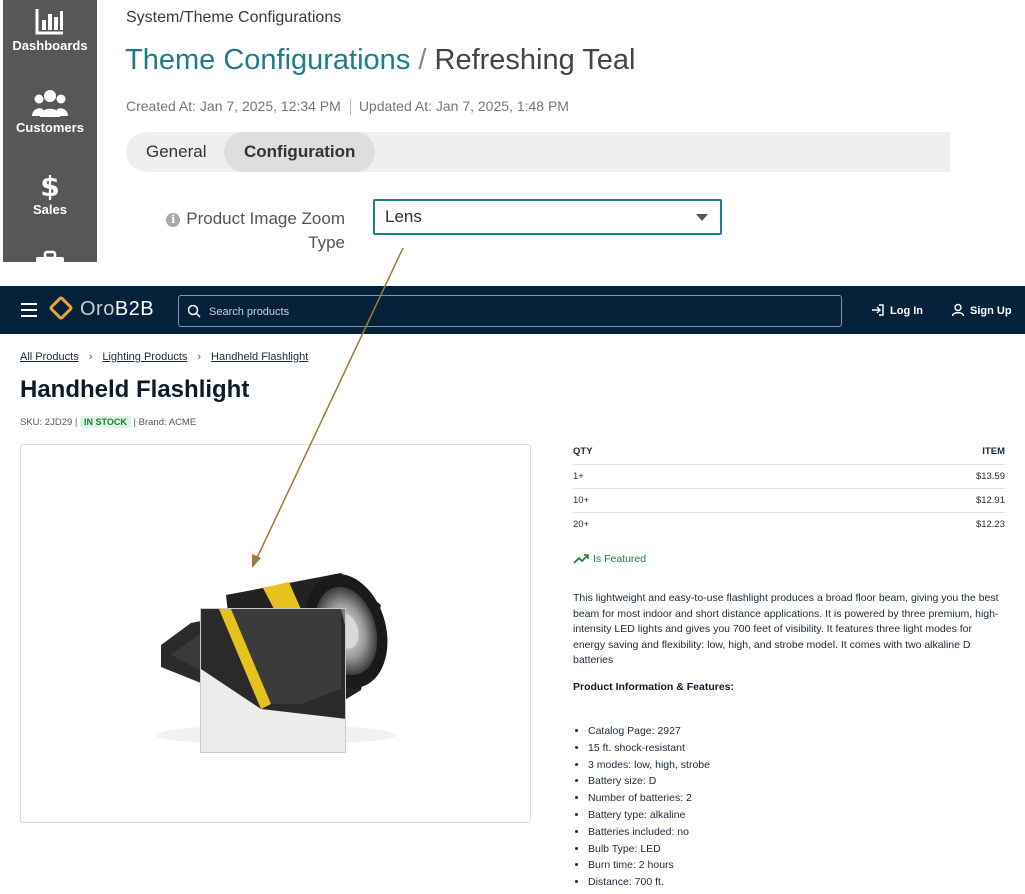 The width and height of the screenshot is (1025, 894). What do you see at coordinates (789, 524) in the screenshot?
I see `table-row: 20+ $12.23` at bounding box center [789, 524].